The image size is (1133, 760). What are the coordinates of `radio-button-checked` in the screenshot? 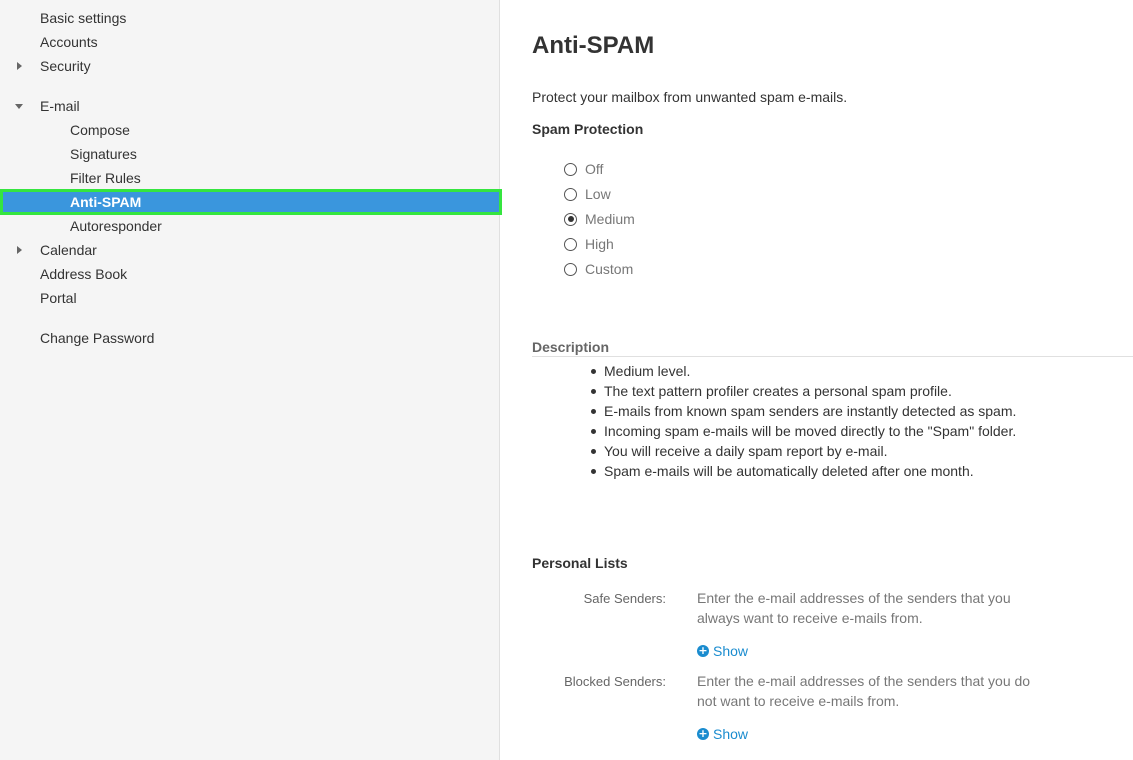 It's located at (570, 219).